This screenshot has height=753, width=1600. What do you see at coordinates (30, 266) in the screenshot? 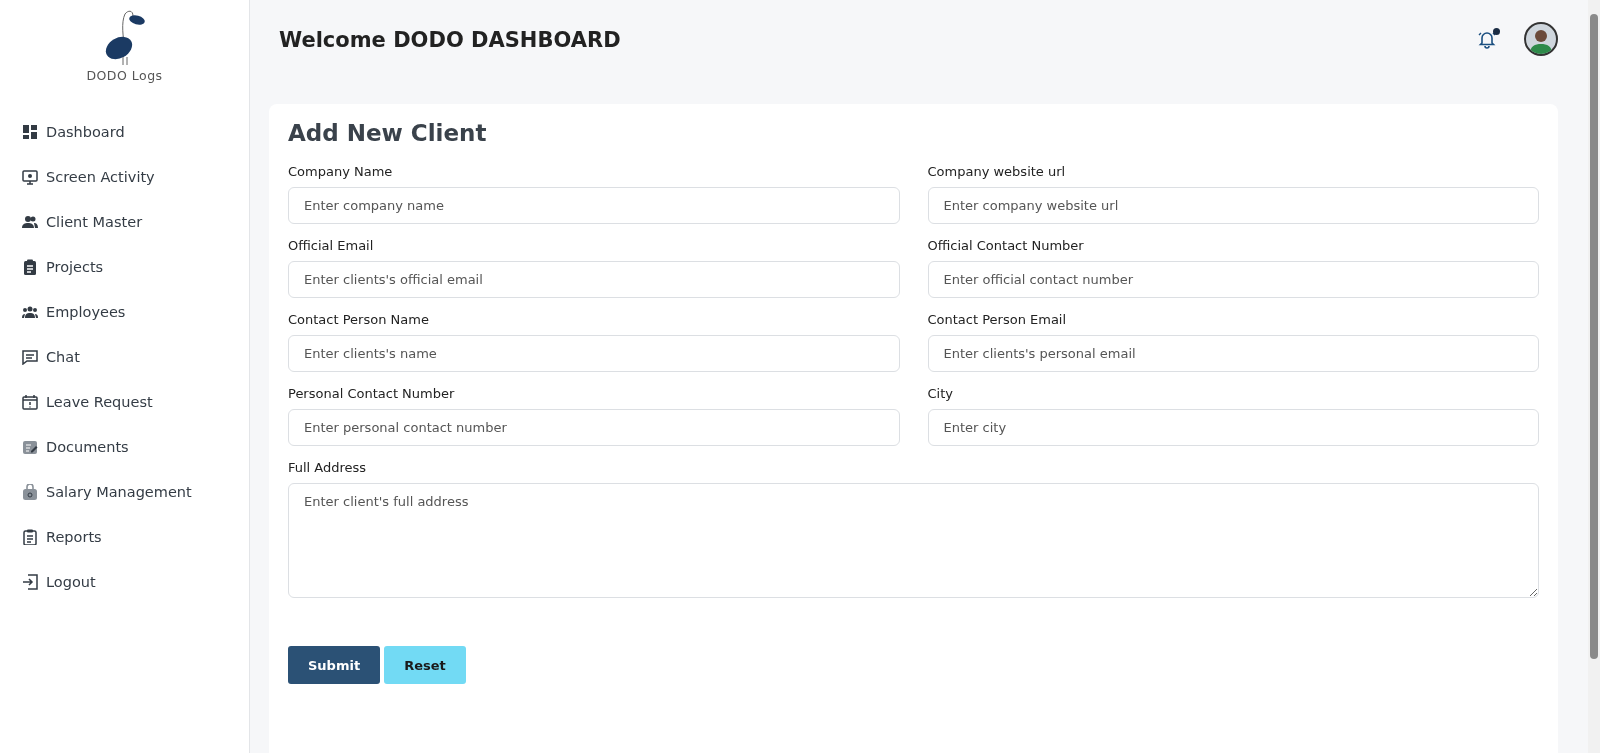
I see `clipboard-icon` at bounding box center [30, 266].